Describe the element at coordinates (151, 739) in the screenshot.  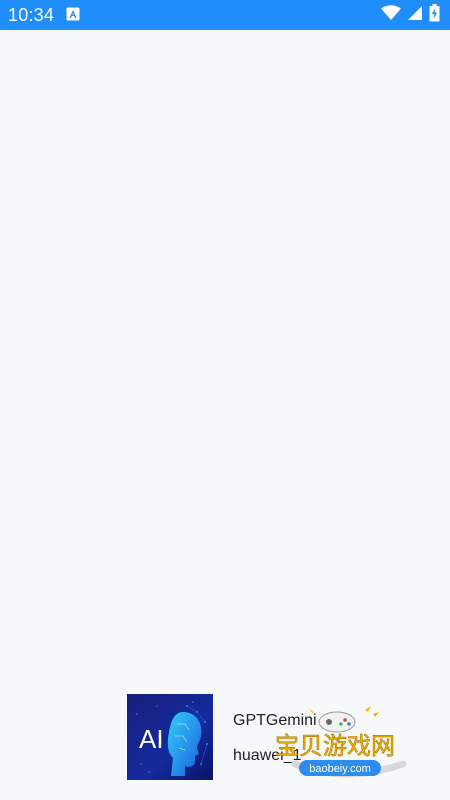
I see `logo-text: AI` at that location.